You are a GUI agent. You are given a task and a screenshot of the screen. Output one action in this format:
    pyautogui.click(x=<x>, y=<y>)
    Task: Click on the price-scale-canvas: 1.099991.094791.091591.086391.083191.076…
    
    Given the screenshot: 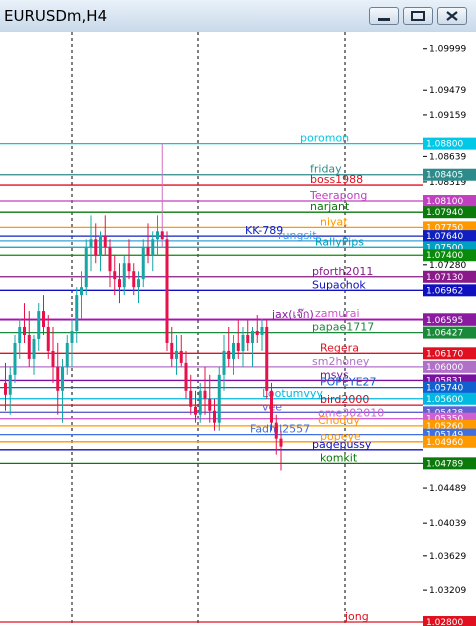 What is the action you would take?
    pyautogui.click(x=449, y=335)
    